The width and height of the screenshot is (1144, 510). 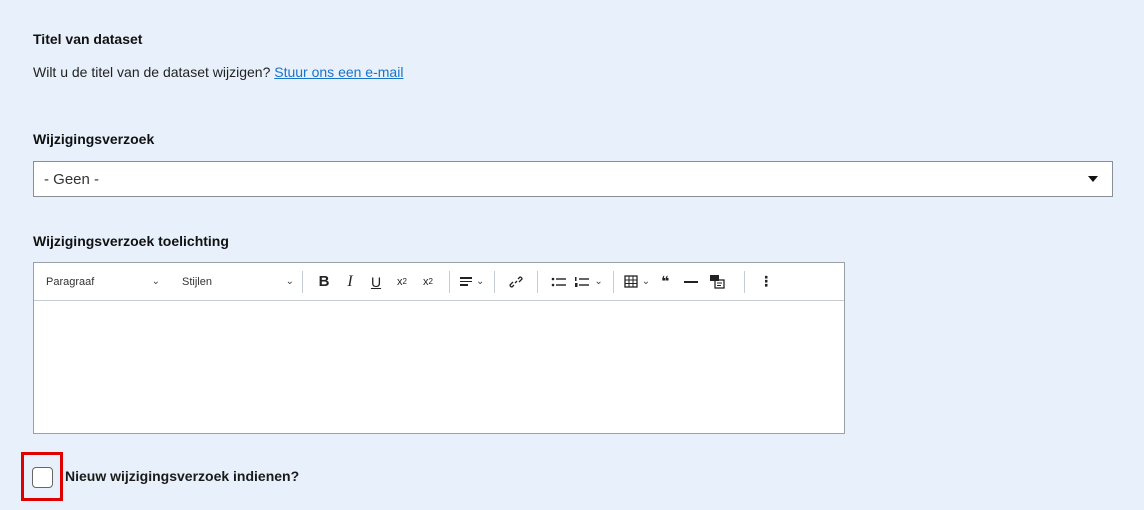 I want to click on subscript-mark: 2, so click(x=430, y=281).